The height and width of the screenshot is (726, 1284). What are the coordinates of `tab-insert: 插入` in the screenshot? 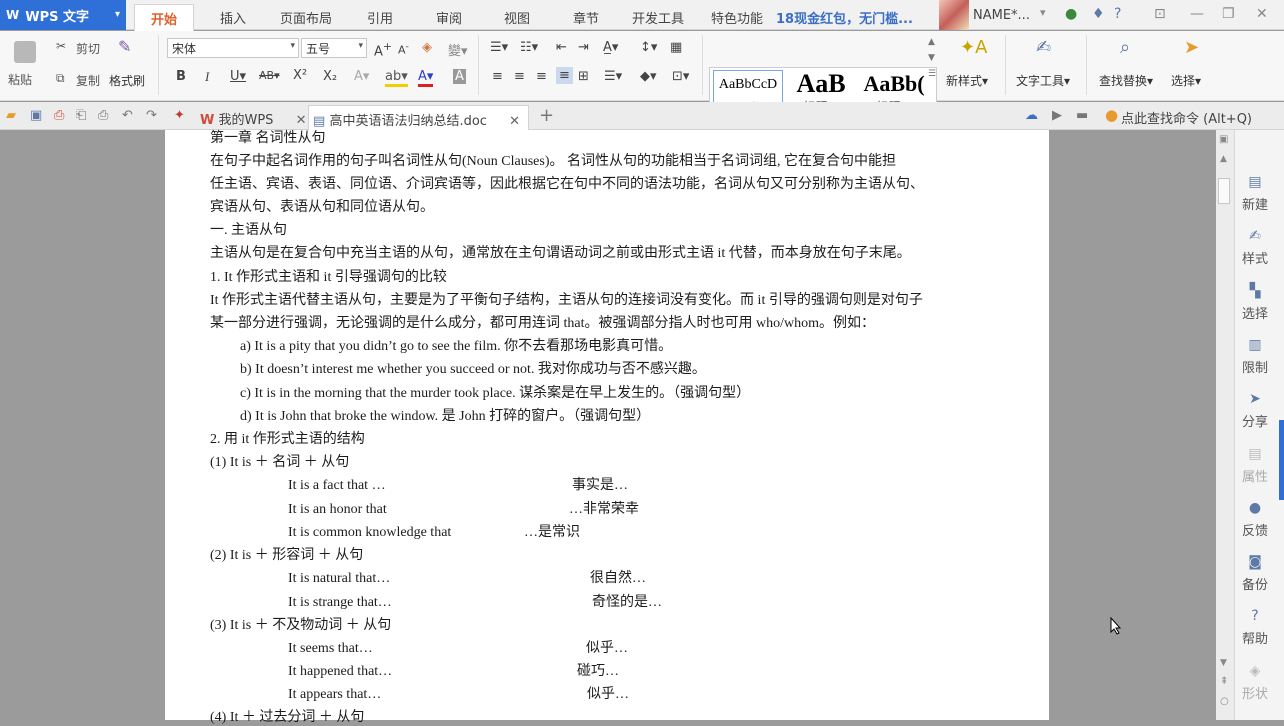 It's located at (233, 17).